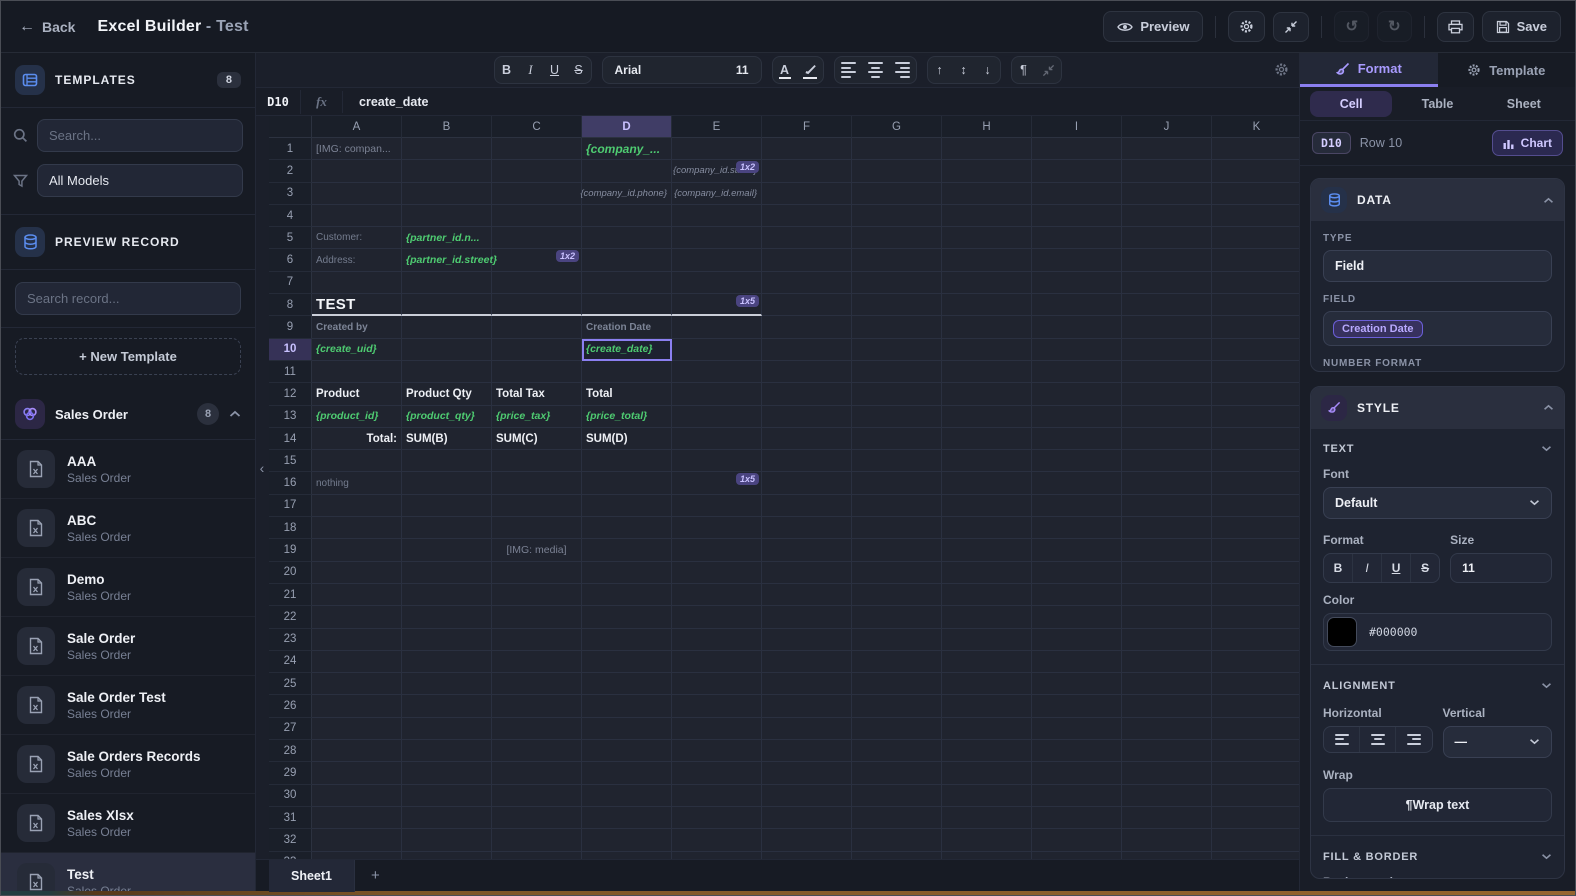 This screenshot has width=1576, height=896. What do you see at coordinates (987, 528) in the screenshot?
I see `cell-H18` at bounding box center [987, 528].